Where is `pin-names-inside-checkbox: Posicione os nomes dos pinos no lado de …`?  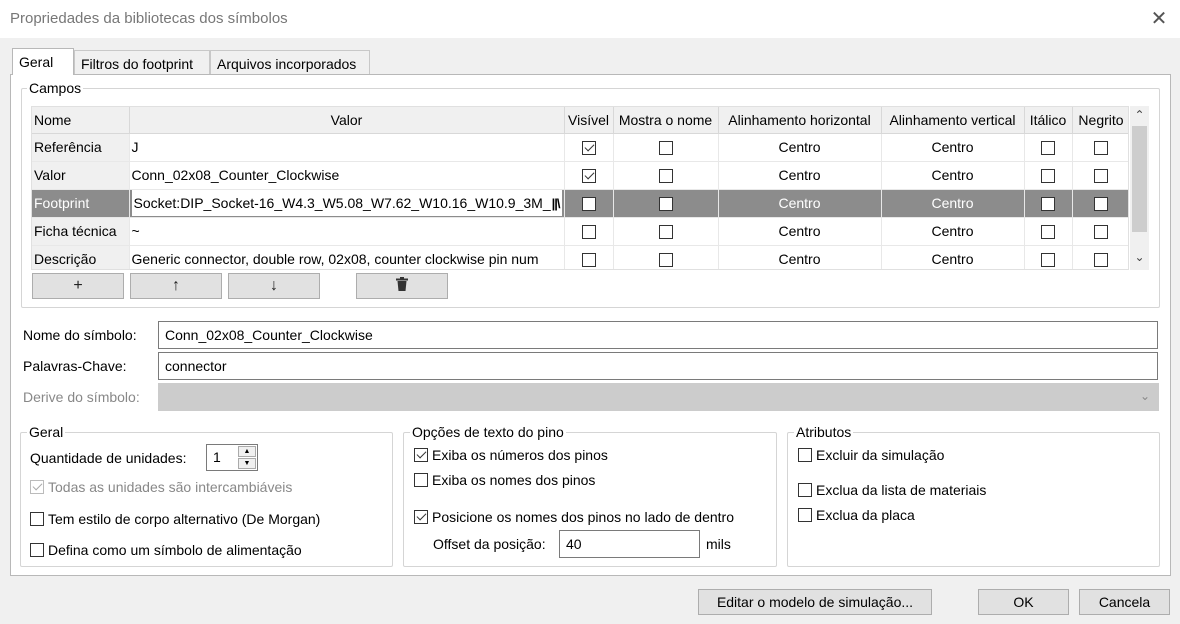 pin-names-inside-checkbox: Posicione os nomes dos pinos no lado de … is located at coordinates (574, 517).